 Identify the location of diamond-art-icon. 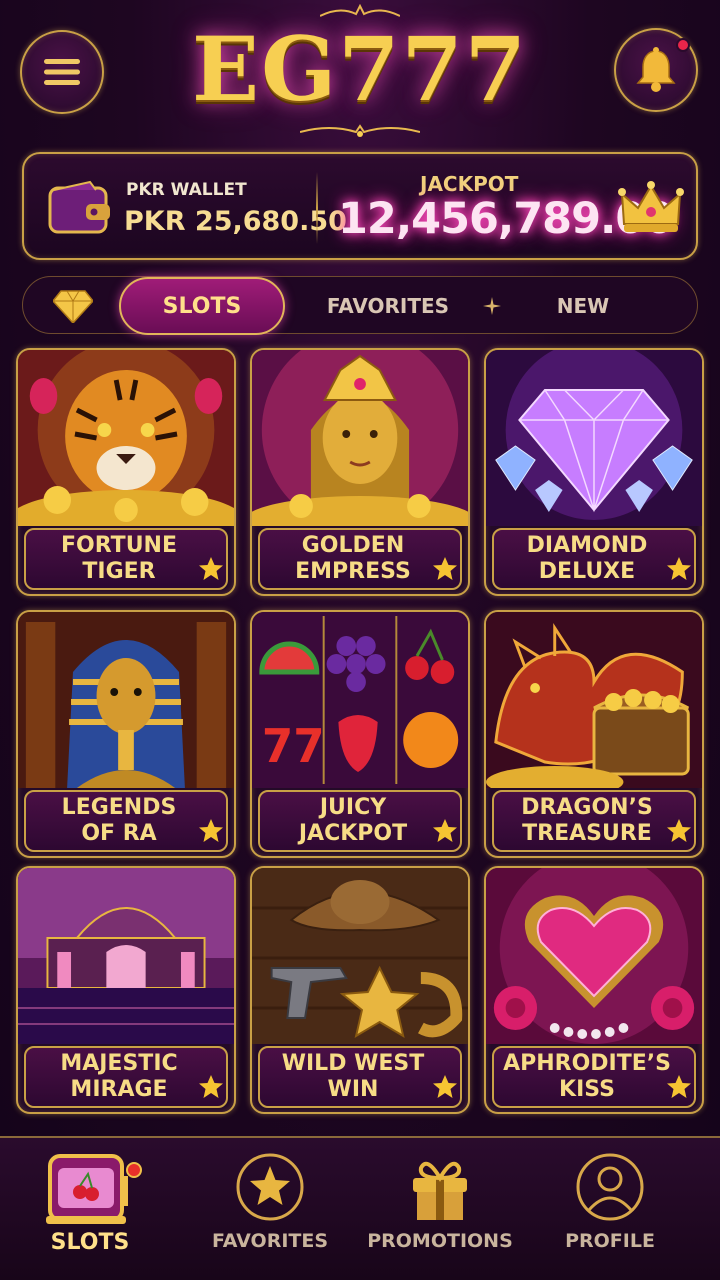
(594, 438).